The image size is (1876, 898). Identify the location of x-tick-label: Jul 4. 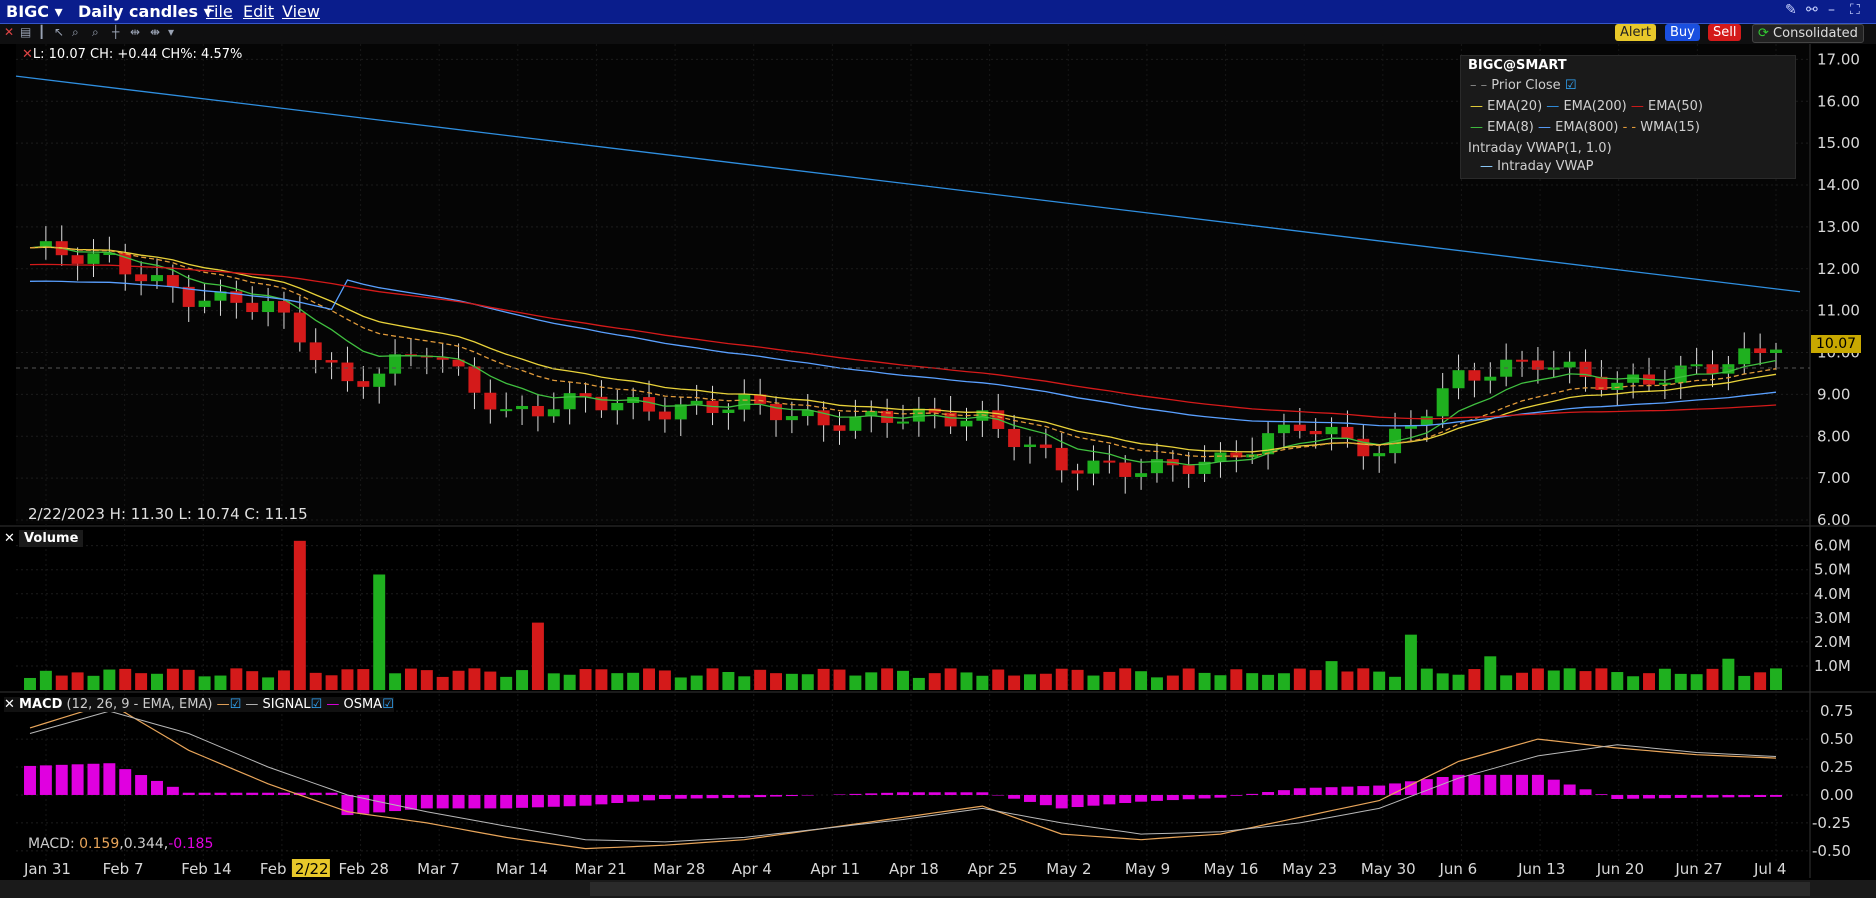
(1769, 869).